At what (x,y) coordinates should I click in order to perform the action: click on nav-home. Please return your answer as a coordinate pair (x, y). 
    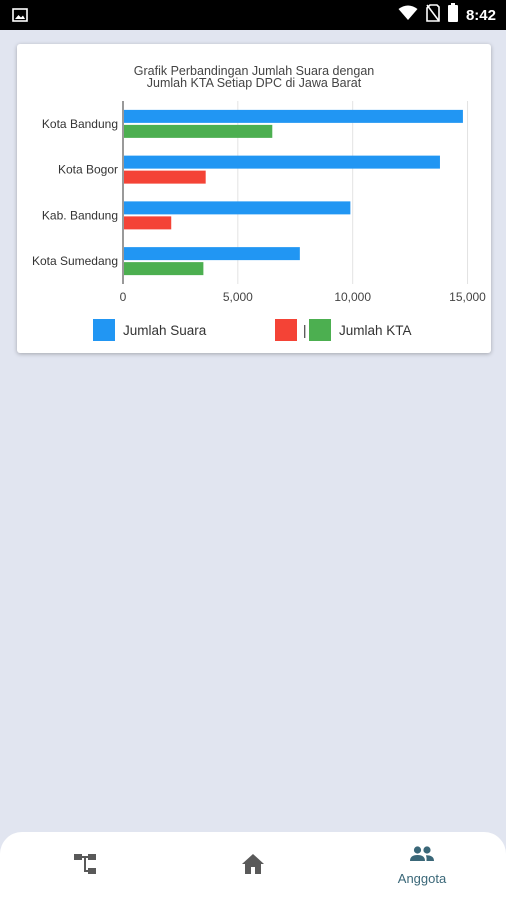
    Looking at the image, I should click on (253, 866).